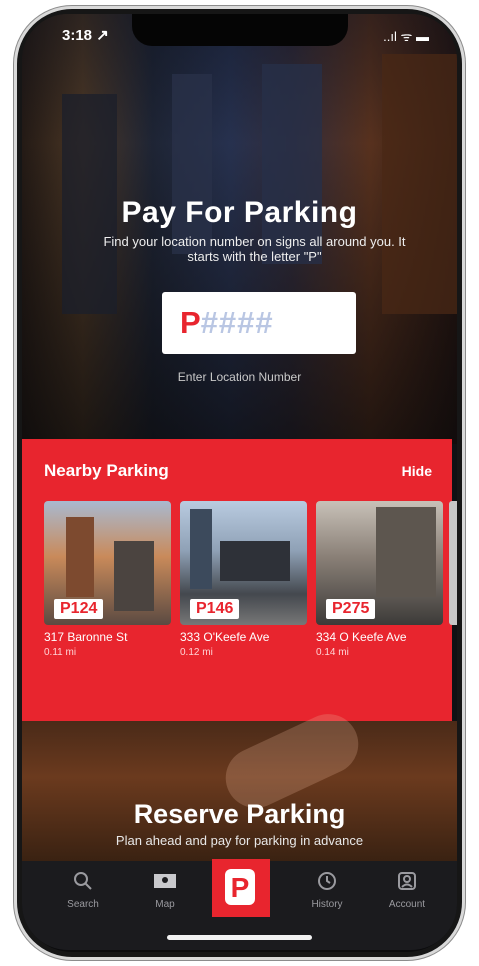  Describe the element at coordinates (332, 652) in the screenshot. I see `lot-distance: 0.14 mi` at that location.